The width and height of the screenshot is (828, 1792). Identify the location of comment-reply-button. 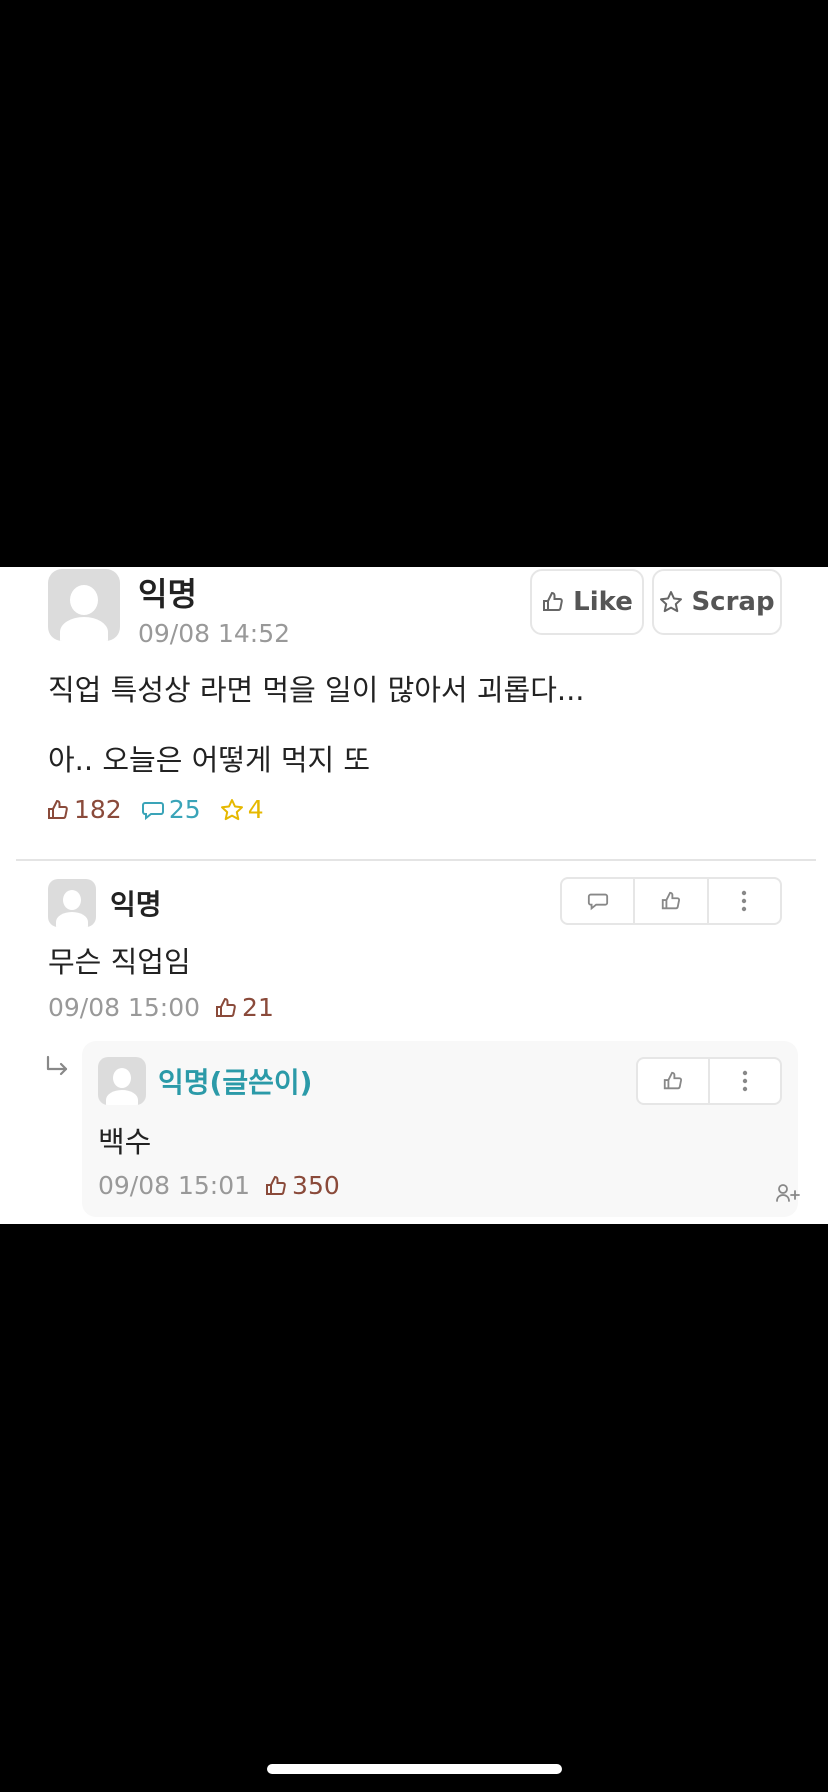
(597, 901).